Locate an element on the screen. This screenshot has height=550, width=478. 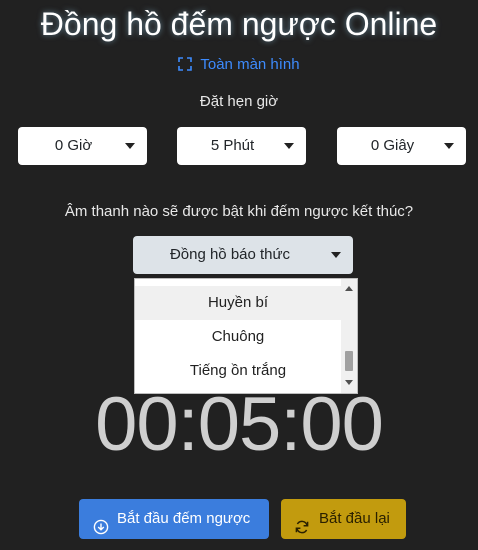
hours-select: 0 Giờ is located at coordinates (82, 146).